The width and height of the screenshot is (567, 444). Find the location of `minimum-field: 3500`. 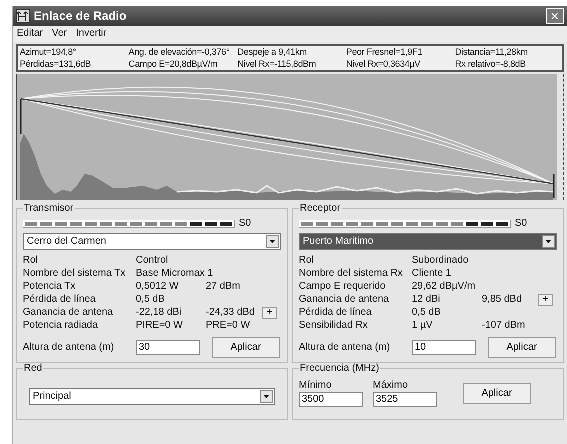

minimum-field: 3500 is located at coordinates (331, 399).